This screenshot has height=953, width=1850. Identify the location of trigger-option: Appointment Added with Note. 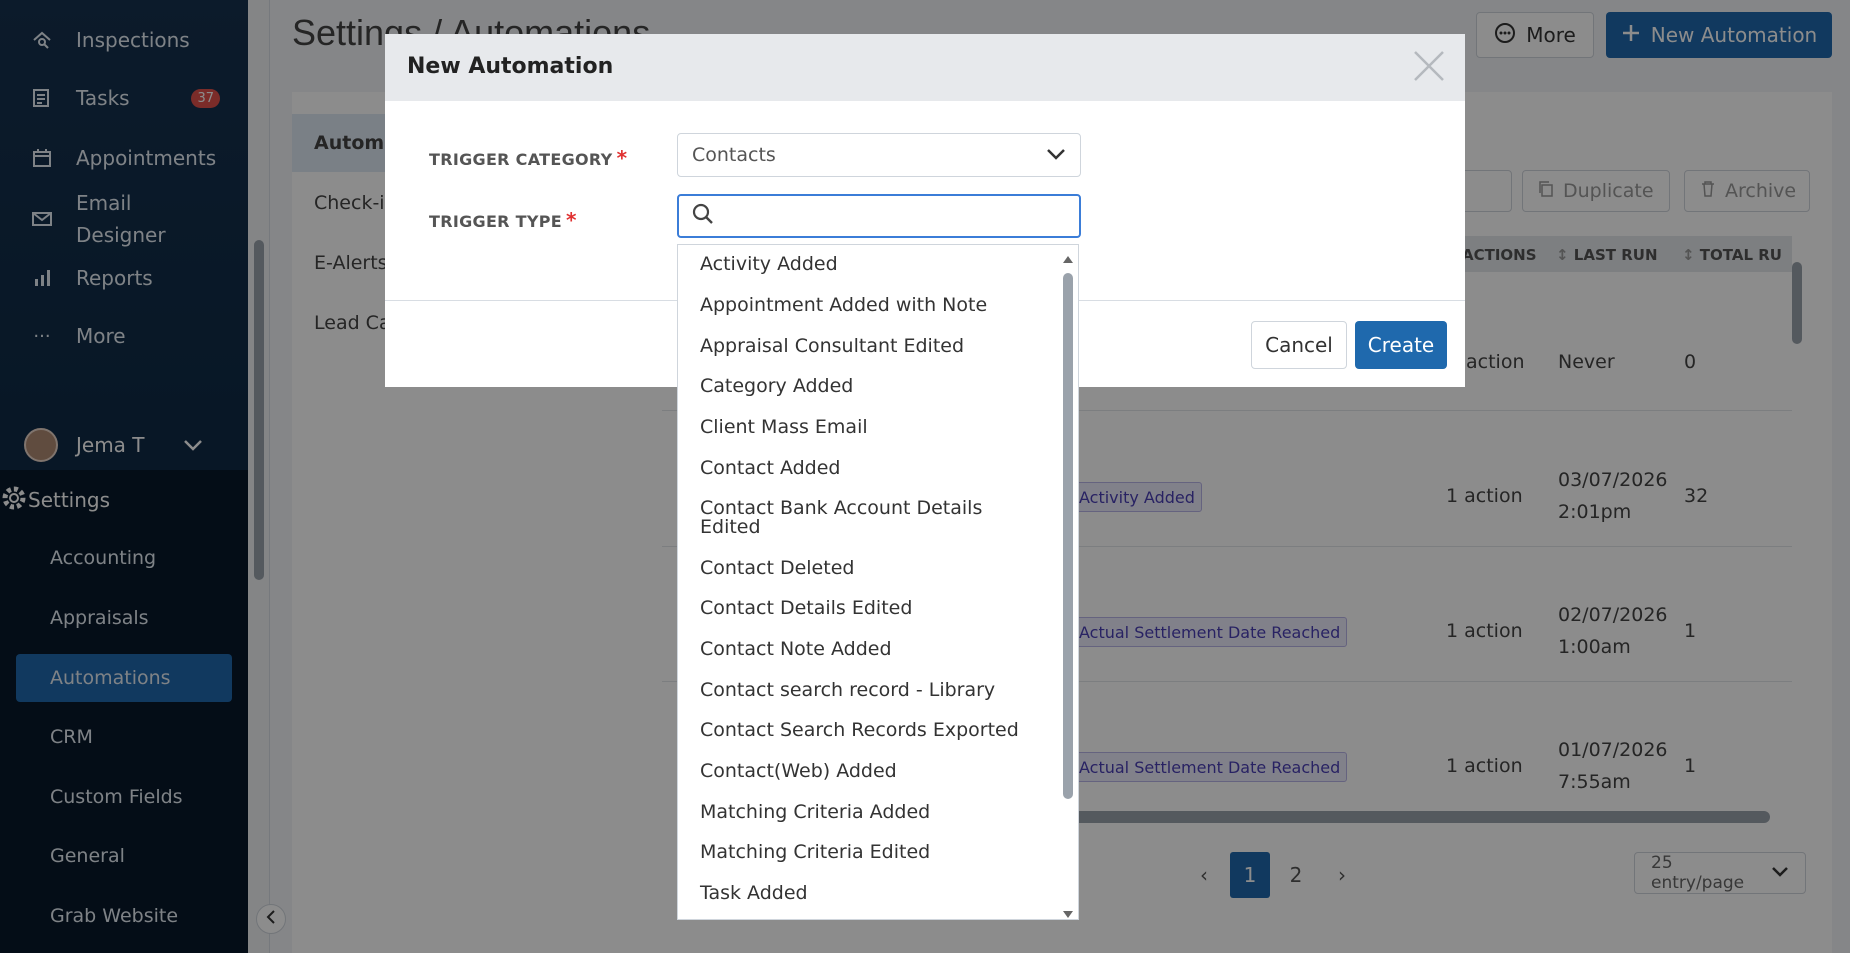
(870, 305).